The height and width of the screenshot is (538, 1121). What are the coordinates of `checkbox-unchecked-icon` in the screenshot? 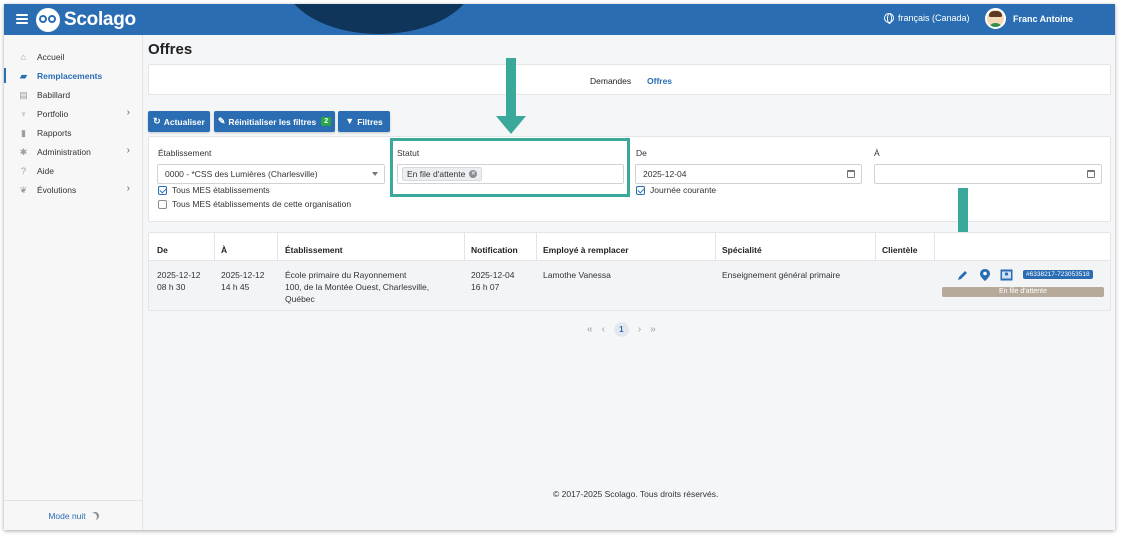 It's located at (162, 204).